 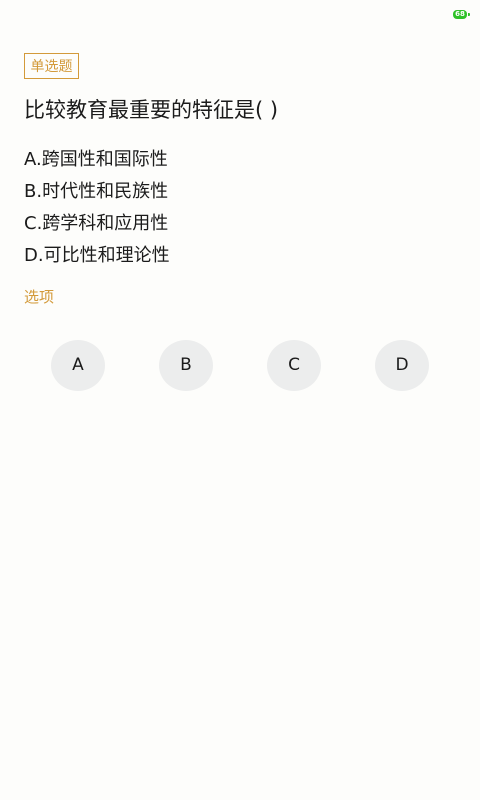 I want to click on battery-level: 68, so click(x=460, y=14).